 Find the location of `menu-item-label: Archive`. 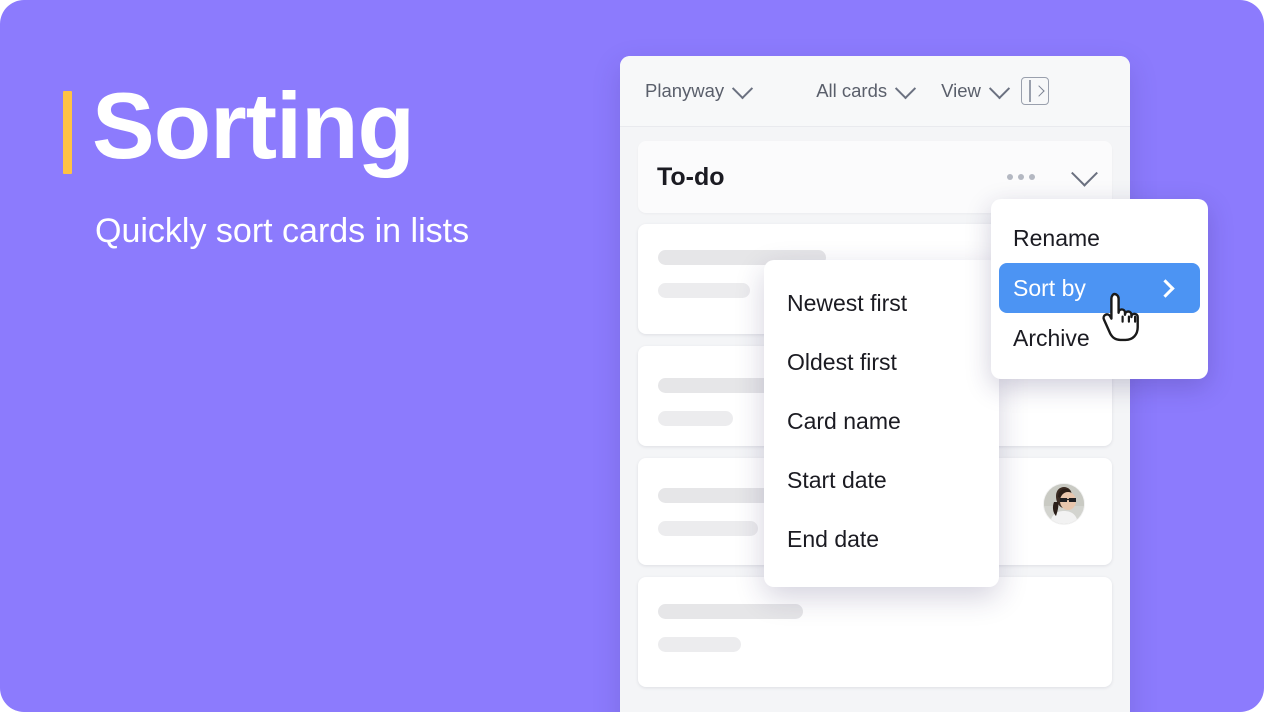

menu-item-label: Archive is located at coordinates (1051, 337).